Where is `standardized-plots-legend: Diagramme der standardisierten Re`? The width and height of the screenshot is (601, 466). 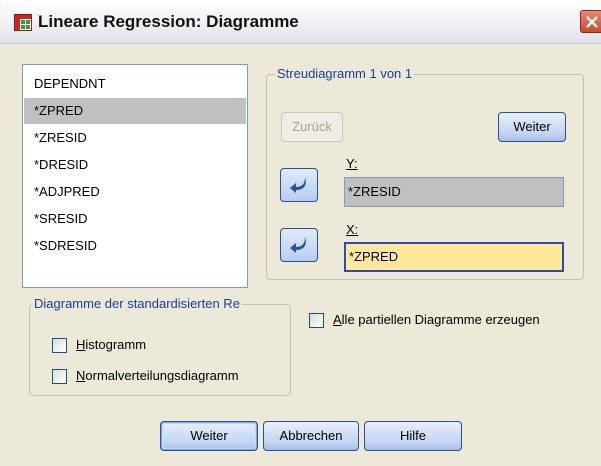 standardized-plots-legend: Diagramme der standardisierten Re is located at coordinates (137, 303).